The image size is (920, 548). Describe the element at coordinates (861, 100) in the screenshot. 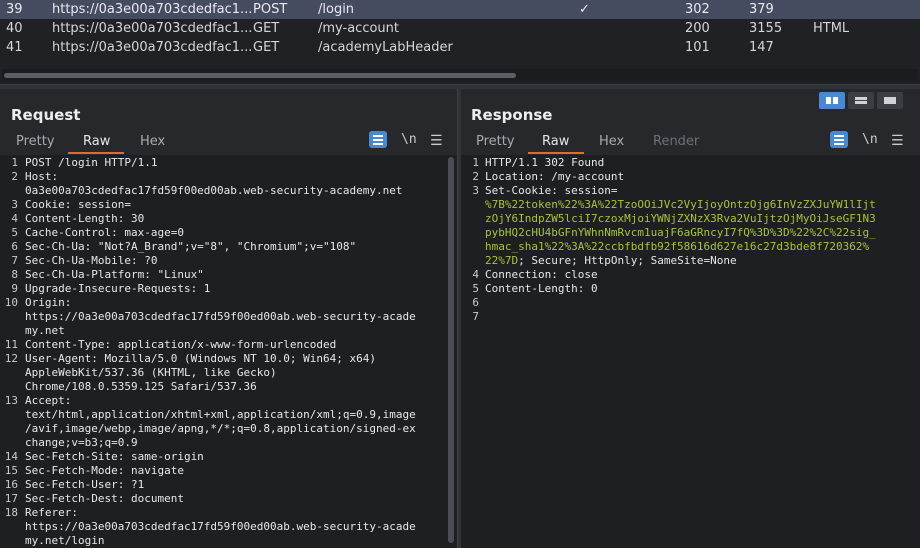

I see `stacked-layout-icon` at that location.